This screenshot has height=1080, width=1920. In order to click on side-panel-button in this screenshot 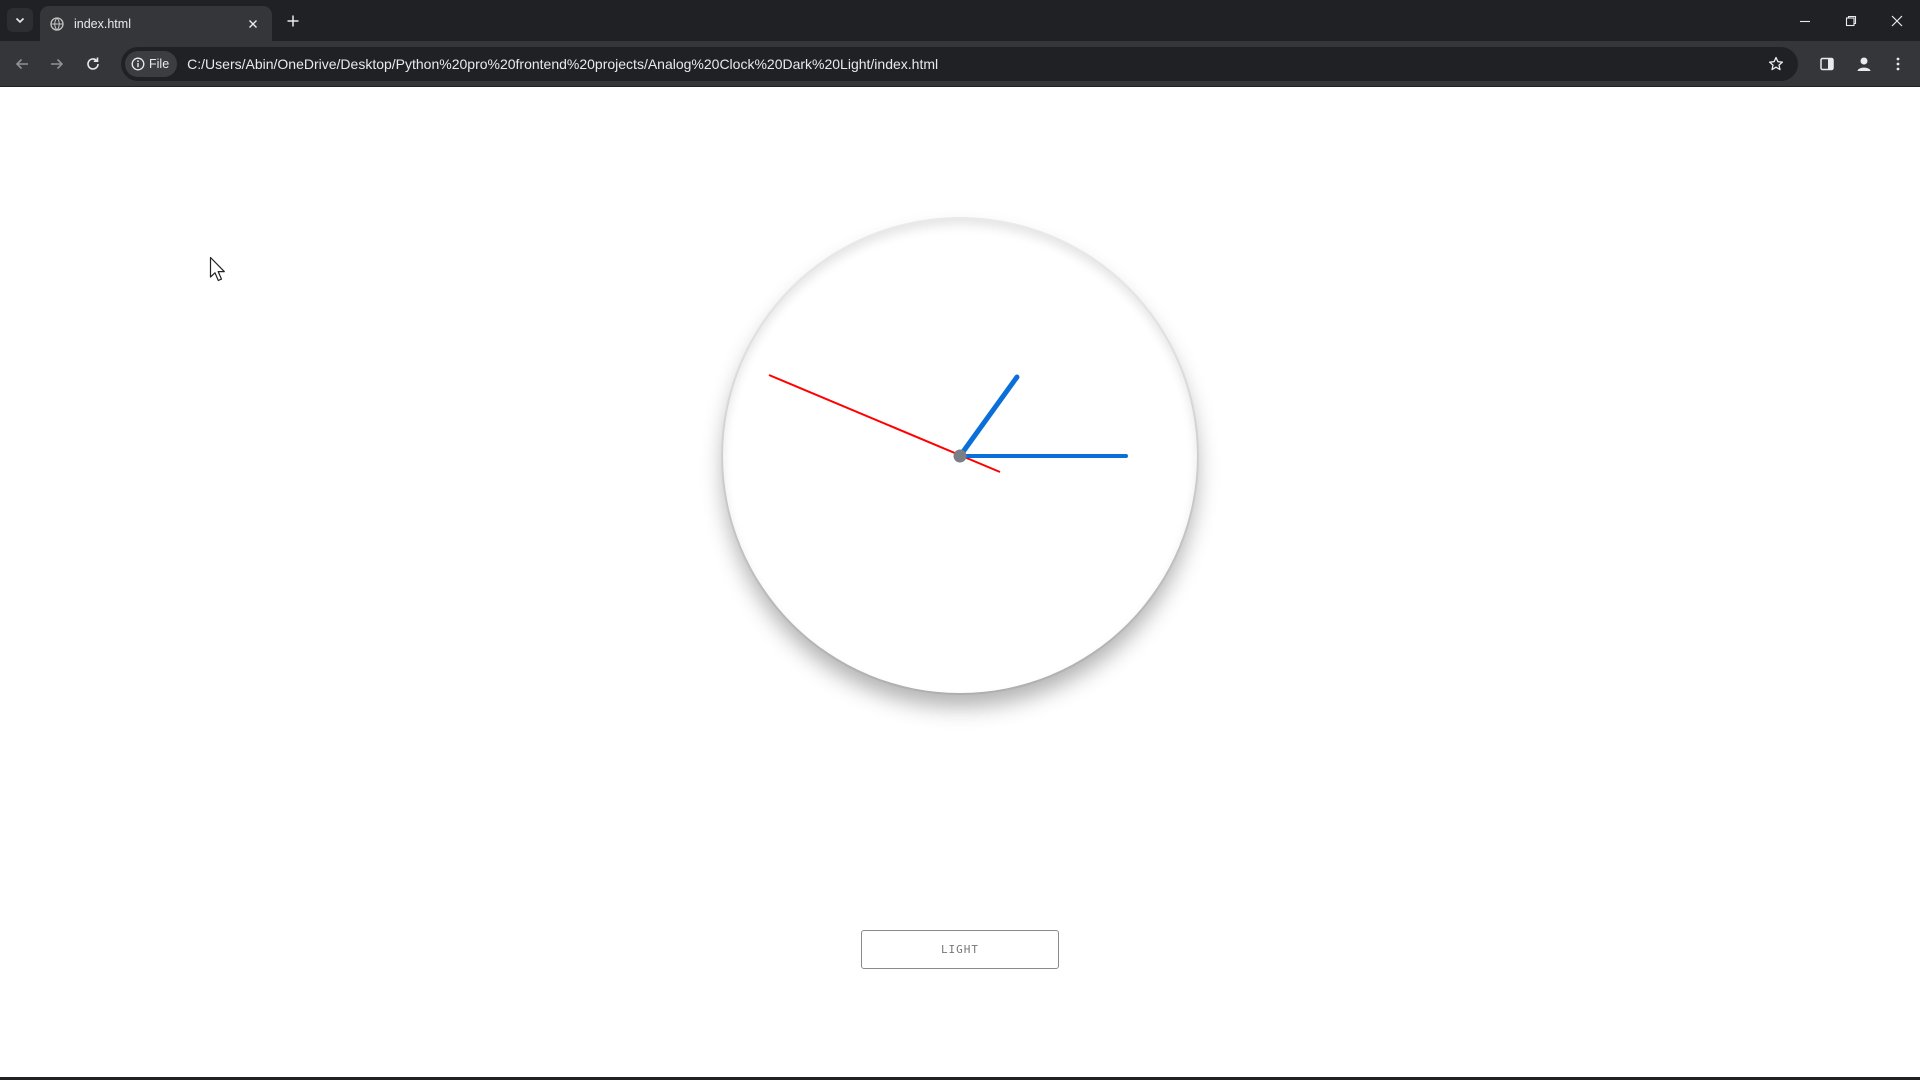, I will do `click(1827, 64)`.